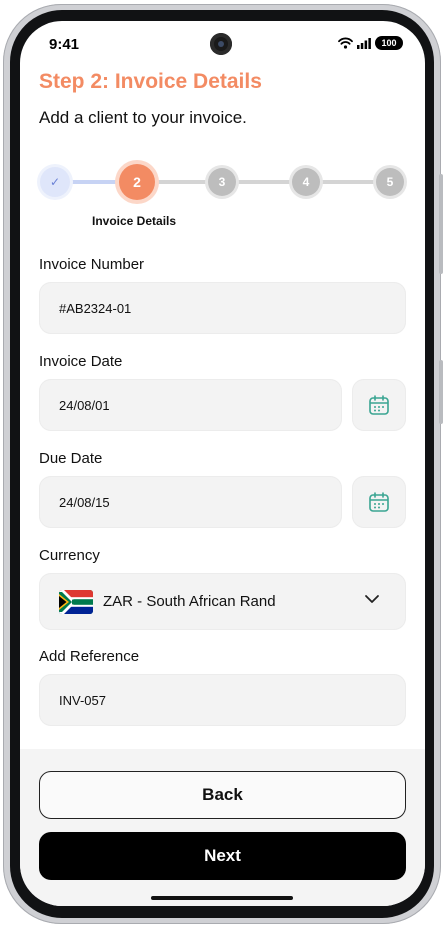 This screenshot has height=931, width=447. Describe the element at coordinates (264, 182) in the screenshot. I see `stepper-track-line` at that location.